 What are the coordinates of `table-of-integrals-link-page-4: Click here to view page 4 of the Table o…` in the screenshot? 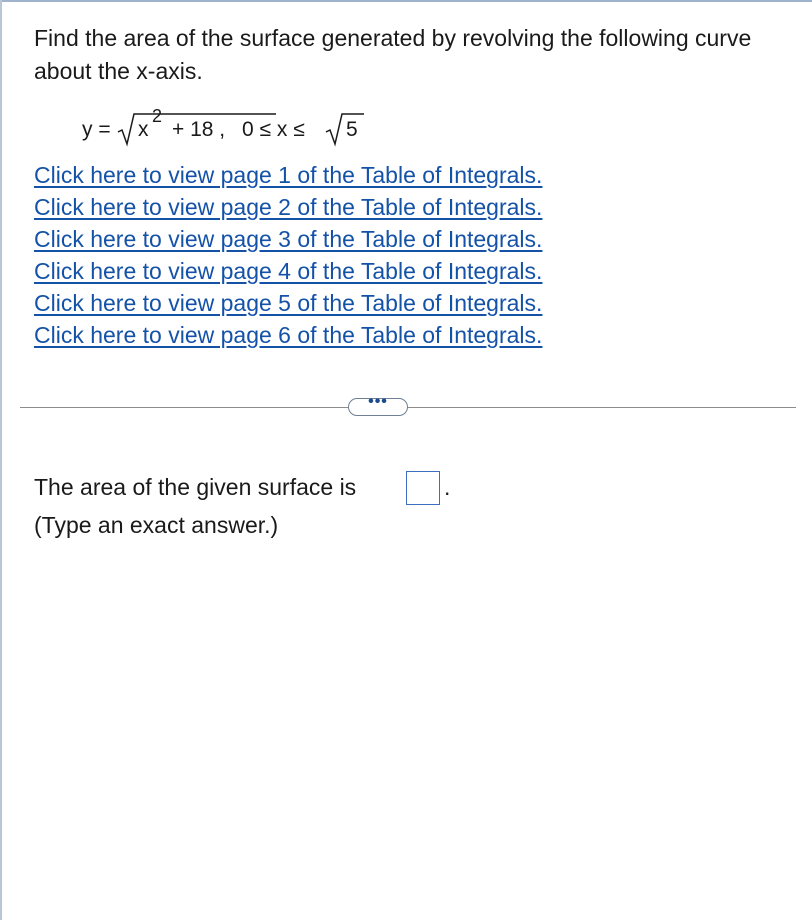 It's located at (288, 271).